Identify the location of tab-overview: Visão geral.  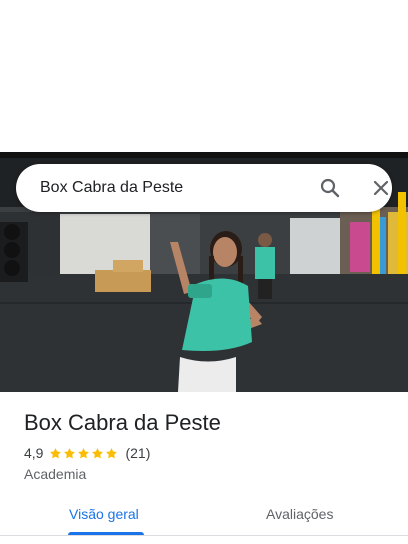
(104, 514).